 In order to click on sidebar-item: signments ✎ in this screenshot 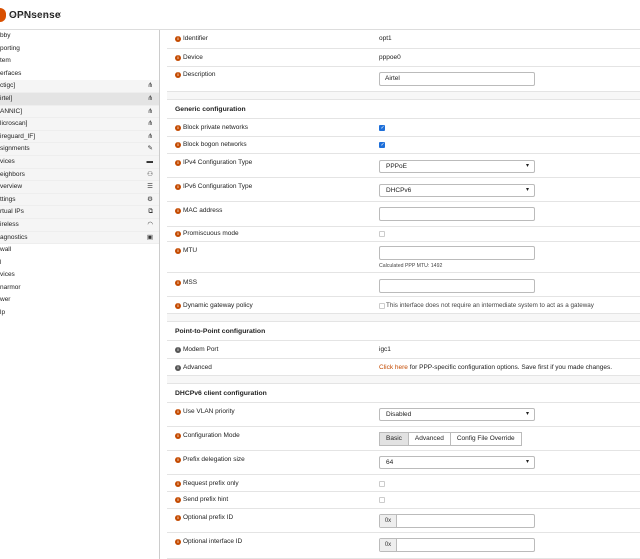, I will do `click(79, 149)`.